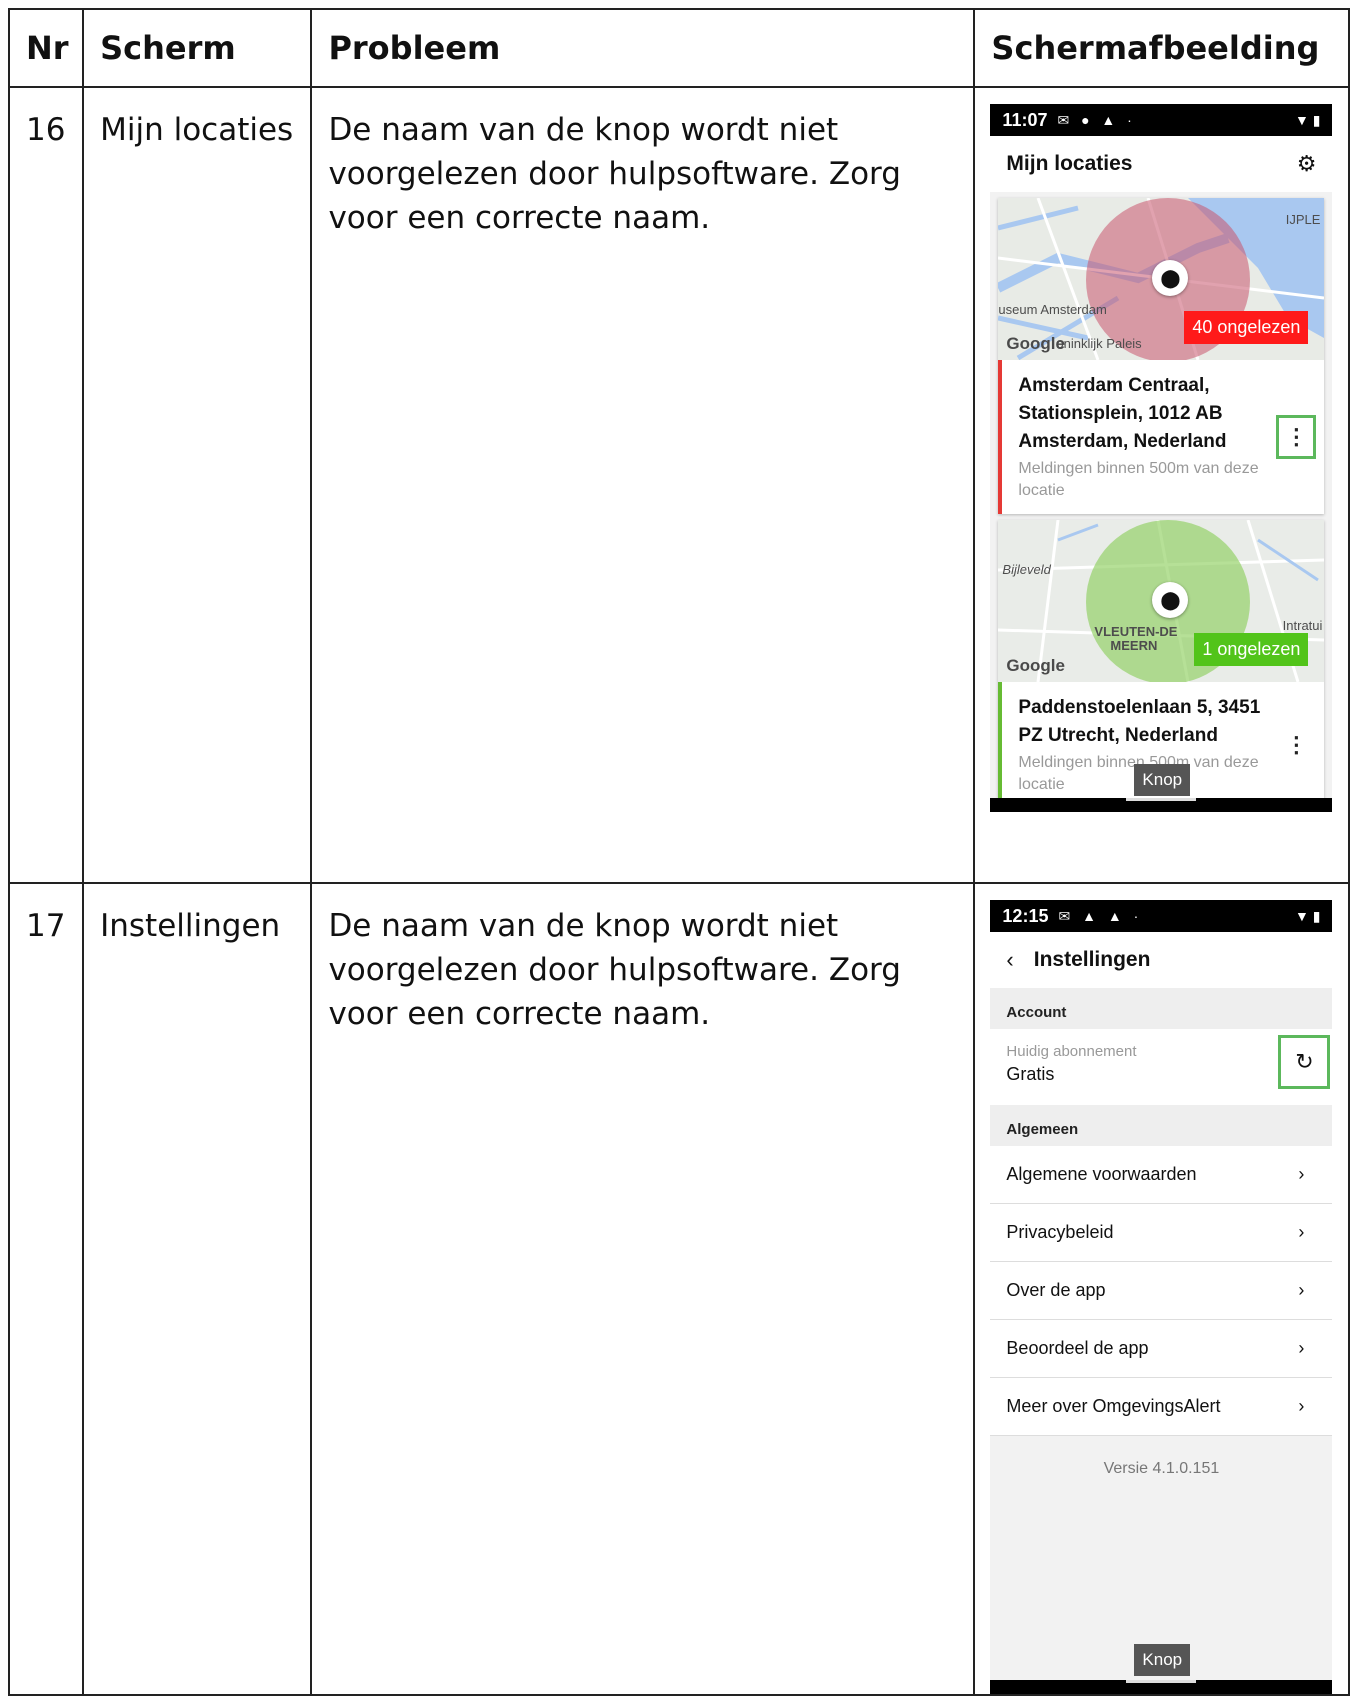 This screenshot has width=1351, height=1696. I want to click on page-title: Mijn locaties, so click(1069, 163).